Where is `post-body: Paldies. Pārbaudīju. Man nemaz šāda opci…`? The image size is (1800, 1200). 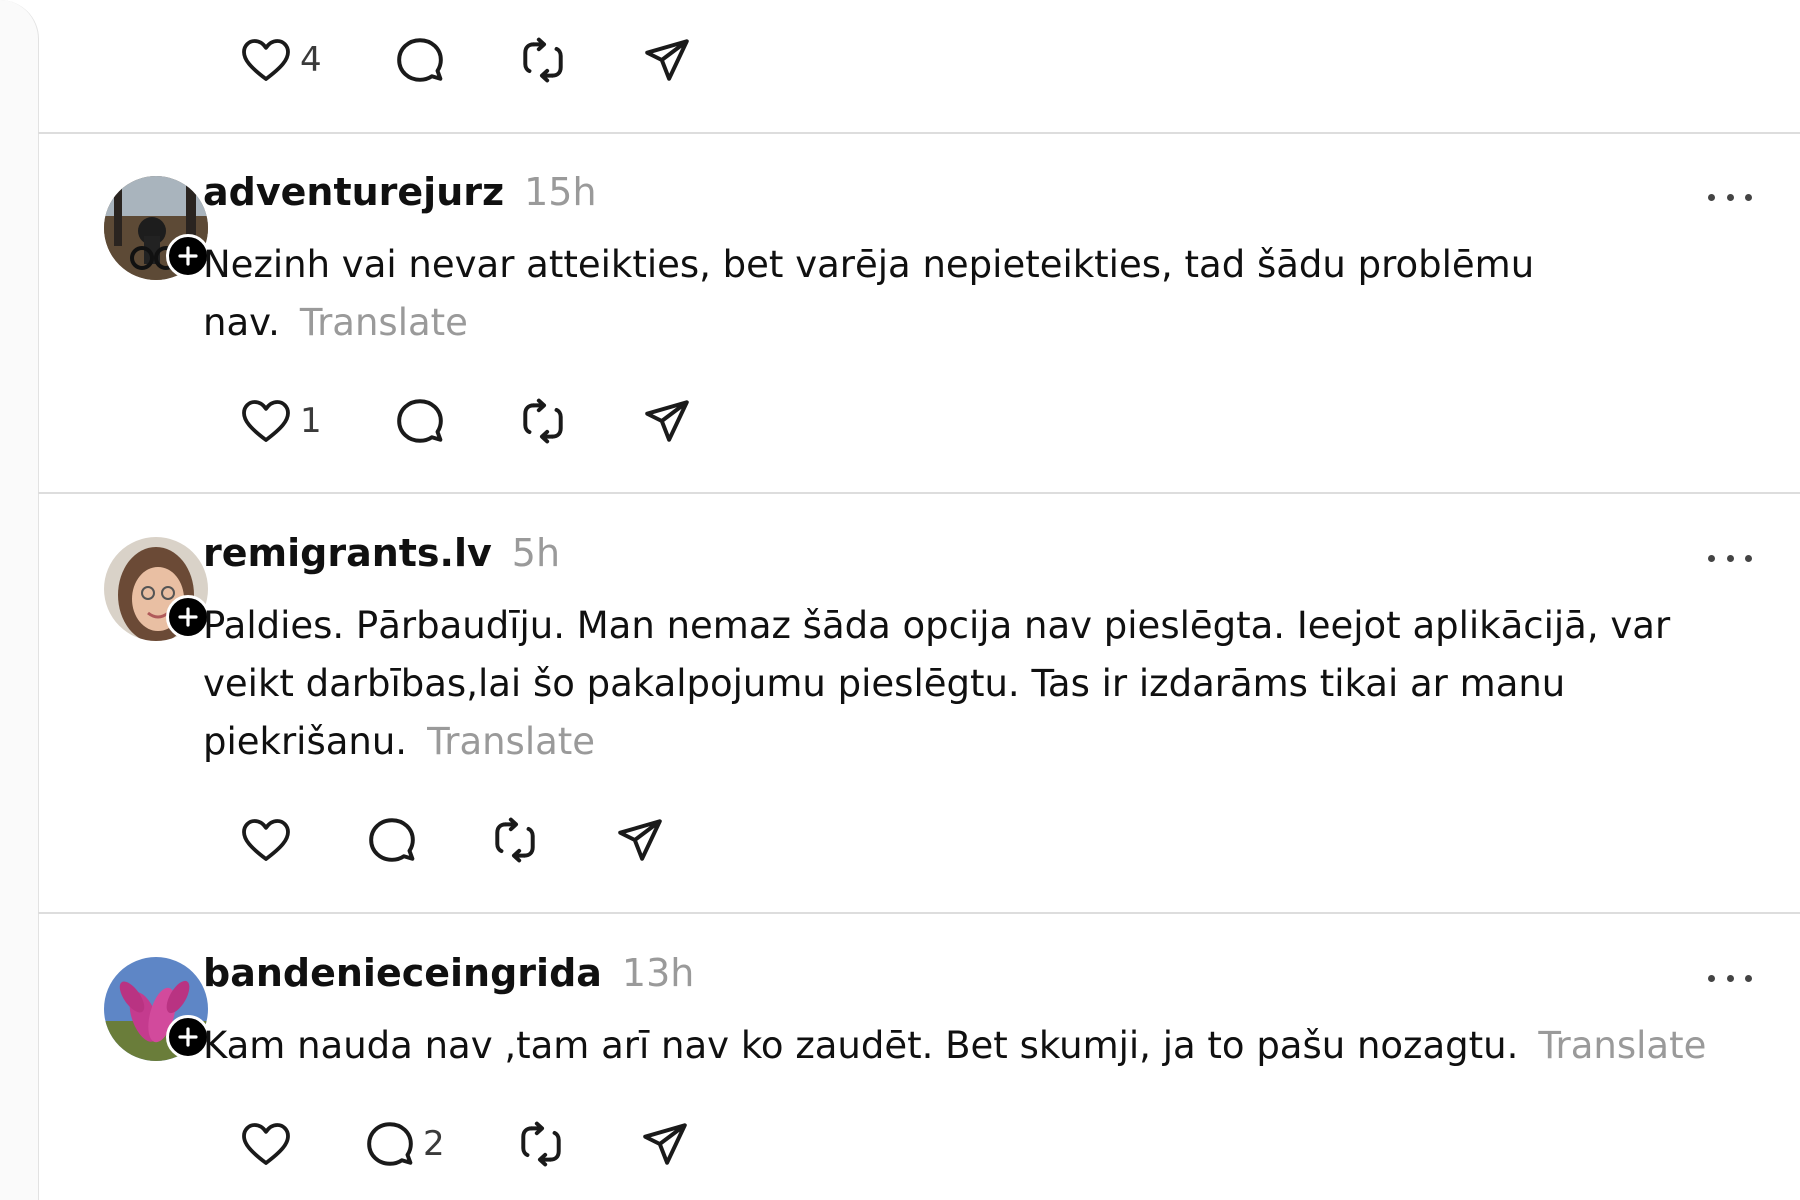
post-body: Paldies. Pārbaudīju. Man nemaz šāda opci… is located at coordinates (937, 683).